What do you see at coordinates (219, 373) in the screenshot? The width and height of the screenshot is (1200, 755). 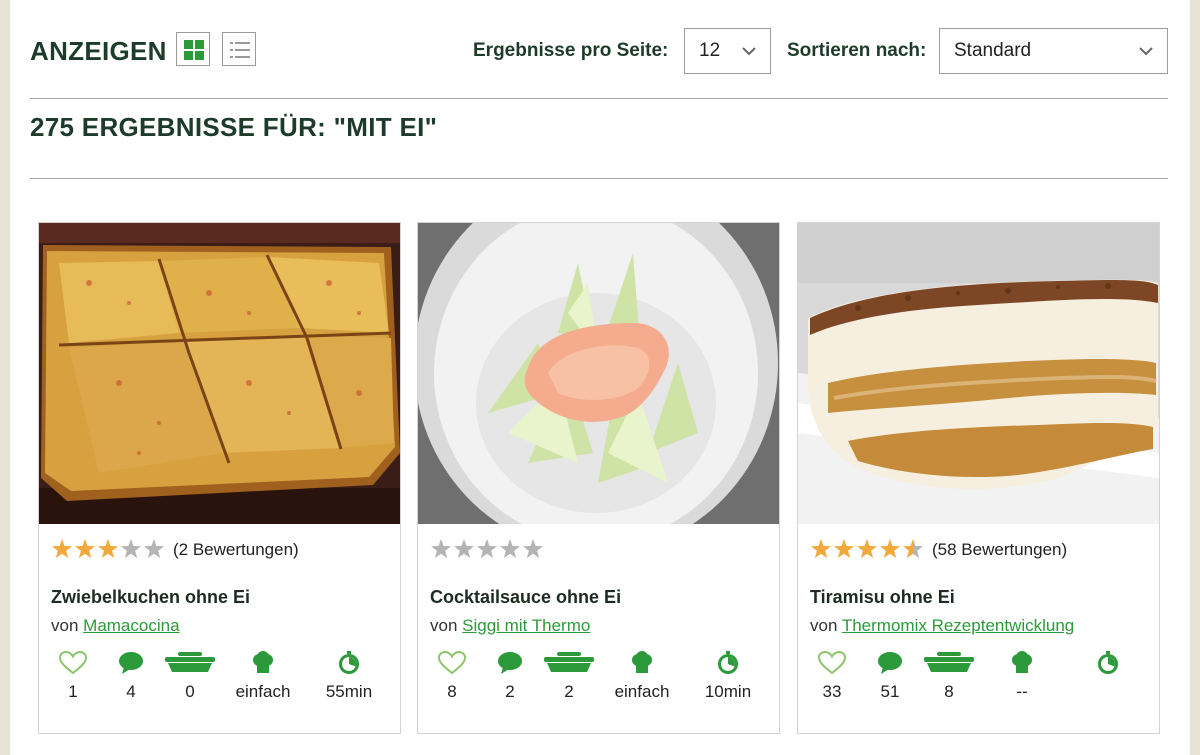 I see `recipe-image-onion-tart` at bounding box center [219, 373].